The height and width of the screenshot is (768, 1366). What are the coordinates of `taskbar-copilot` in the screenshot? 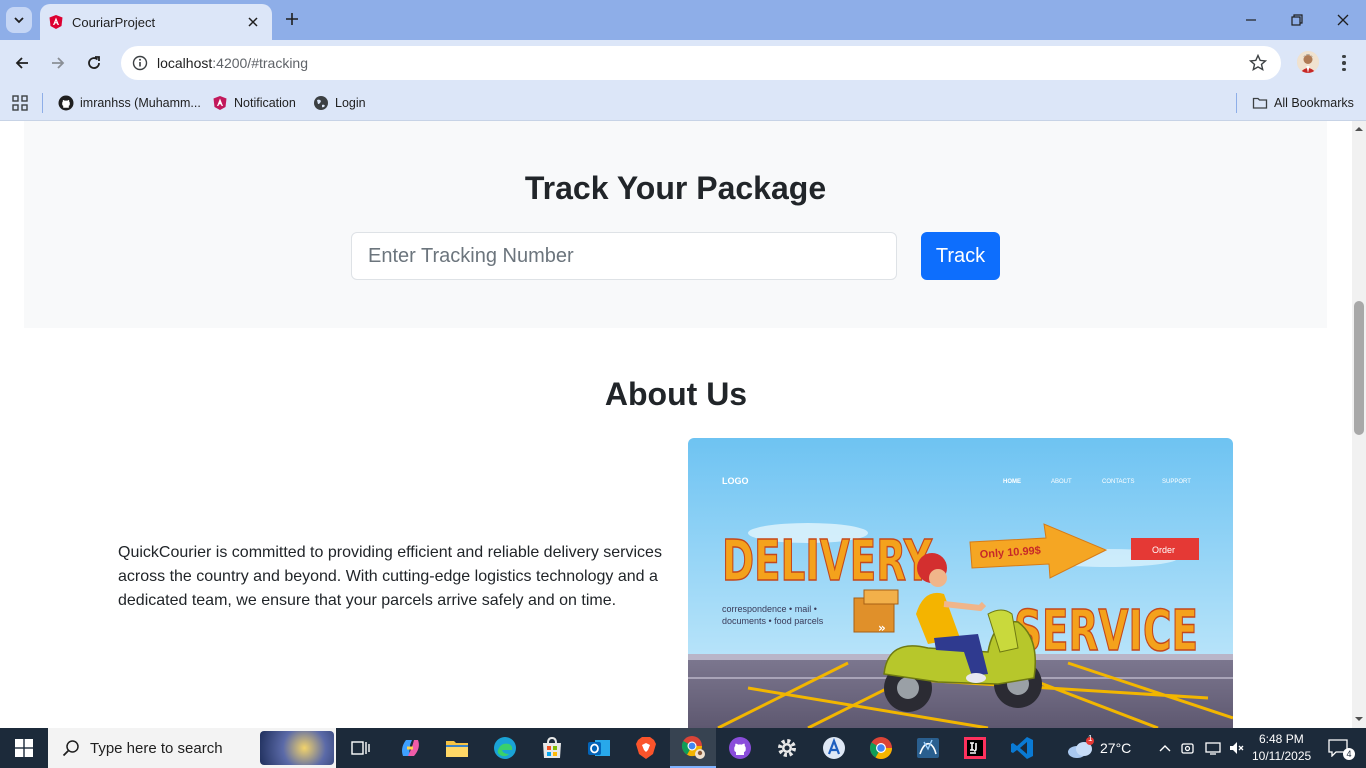 It's located at (410, 748).